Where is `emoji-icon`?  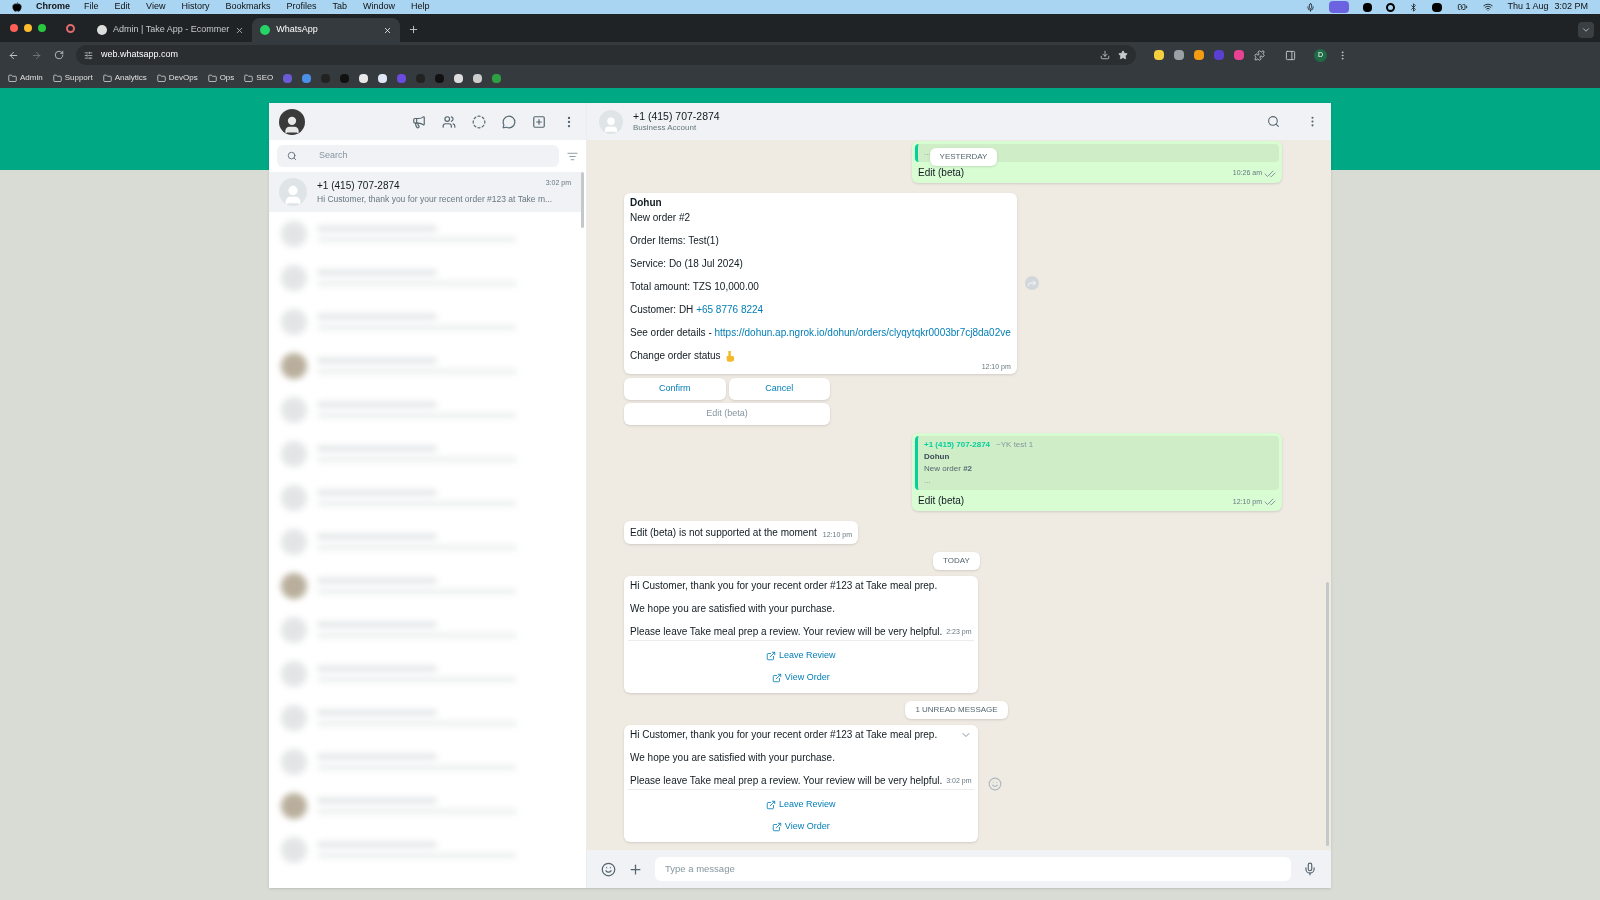 emoji-icon is located at coordinates (608, 869).